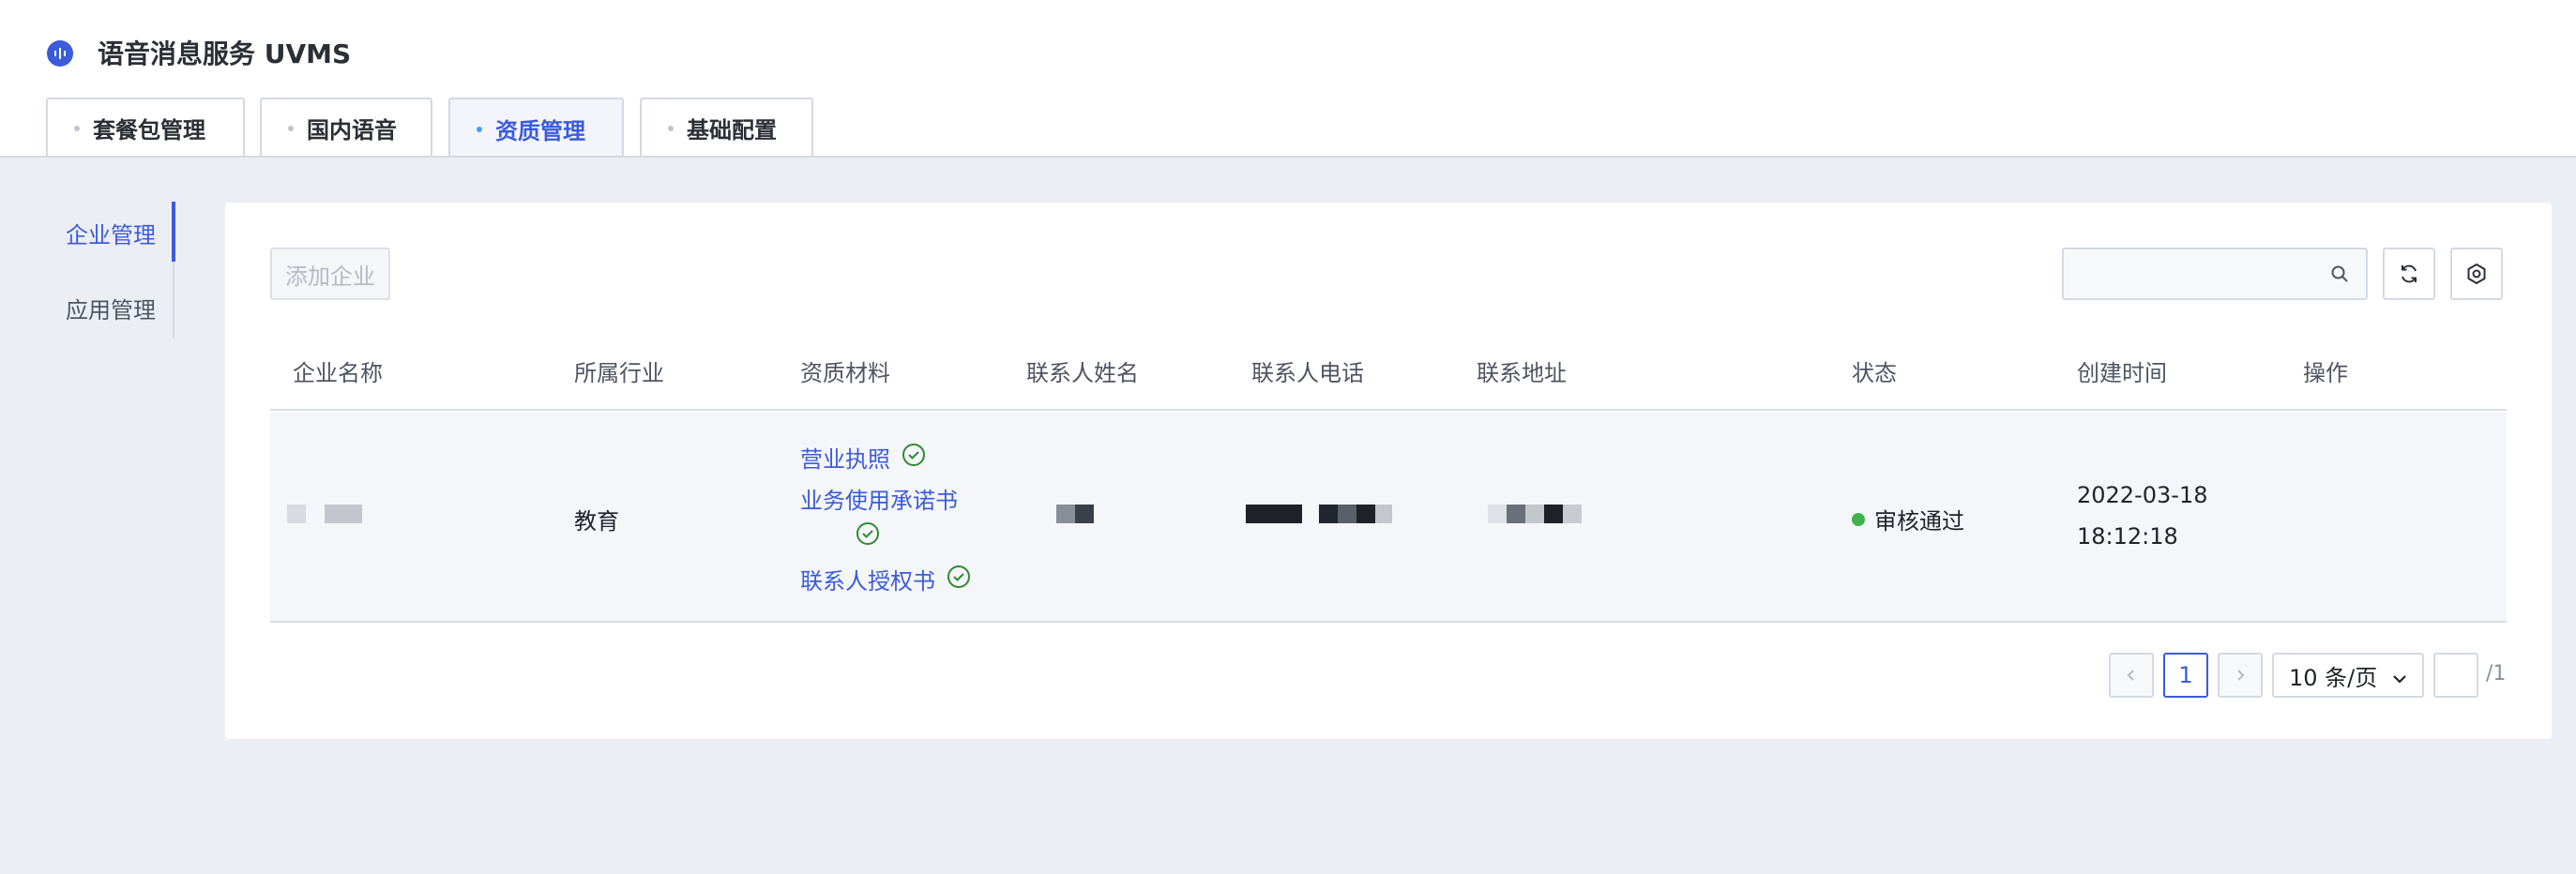 This screenshot has height=874, width=2576. I want to click on refresh-icon, so click(2409, 273).